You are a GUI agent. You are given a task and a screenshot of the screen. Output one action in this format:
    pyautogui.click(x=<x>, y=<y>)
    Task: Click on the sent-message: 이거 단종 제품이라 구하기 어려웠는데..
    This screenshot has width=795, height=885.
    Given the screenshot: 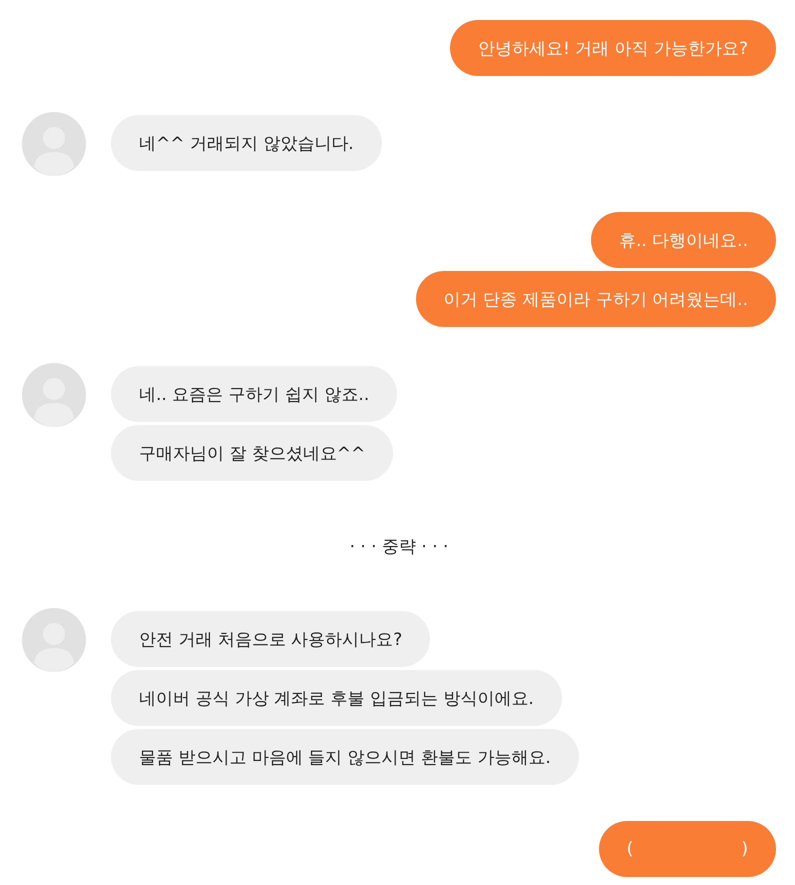 What is the action you would take?
    pyautogui.click(x=596, y=299)
    